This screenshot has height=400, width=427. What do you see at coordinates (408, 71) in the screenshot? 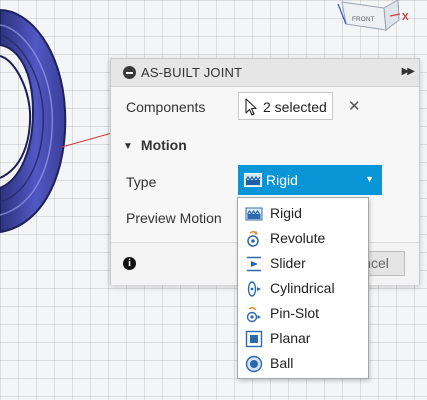
I see `expand-double-arrow-icon: ▶▶` at bounding box center [408, 71].